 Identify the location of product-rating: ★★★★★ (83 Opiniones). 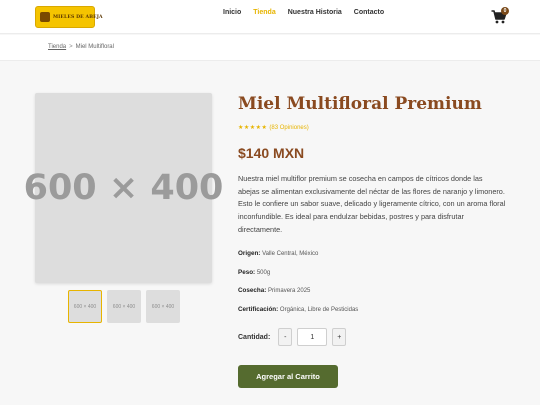
(273, 127).